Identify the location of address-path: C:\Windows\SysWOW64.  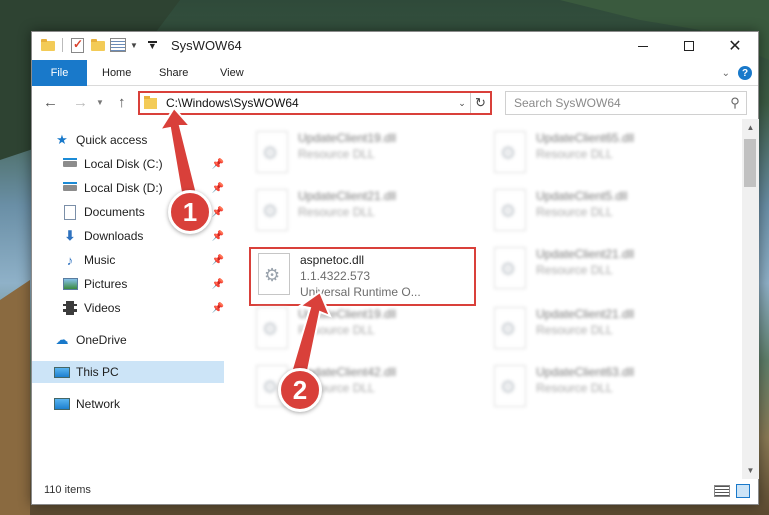
(310, 103).